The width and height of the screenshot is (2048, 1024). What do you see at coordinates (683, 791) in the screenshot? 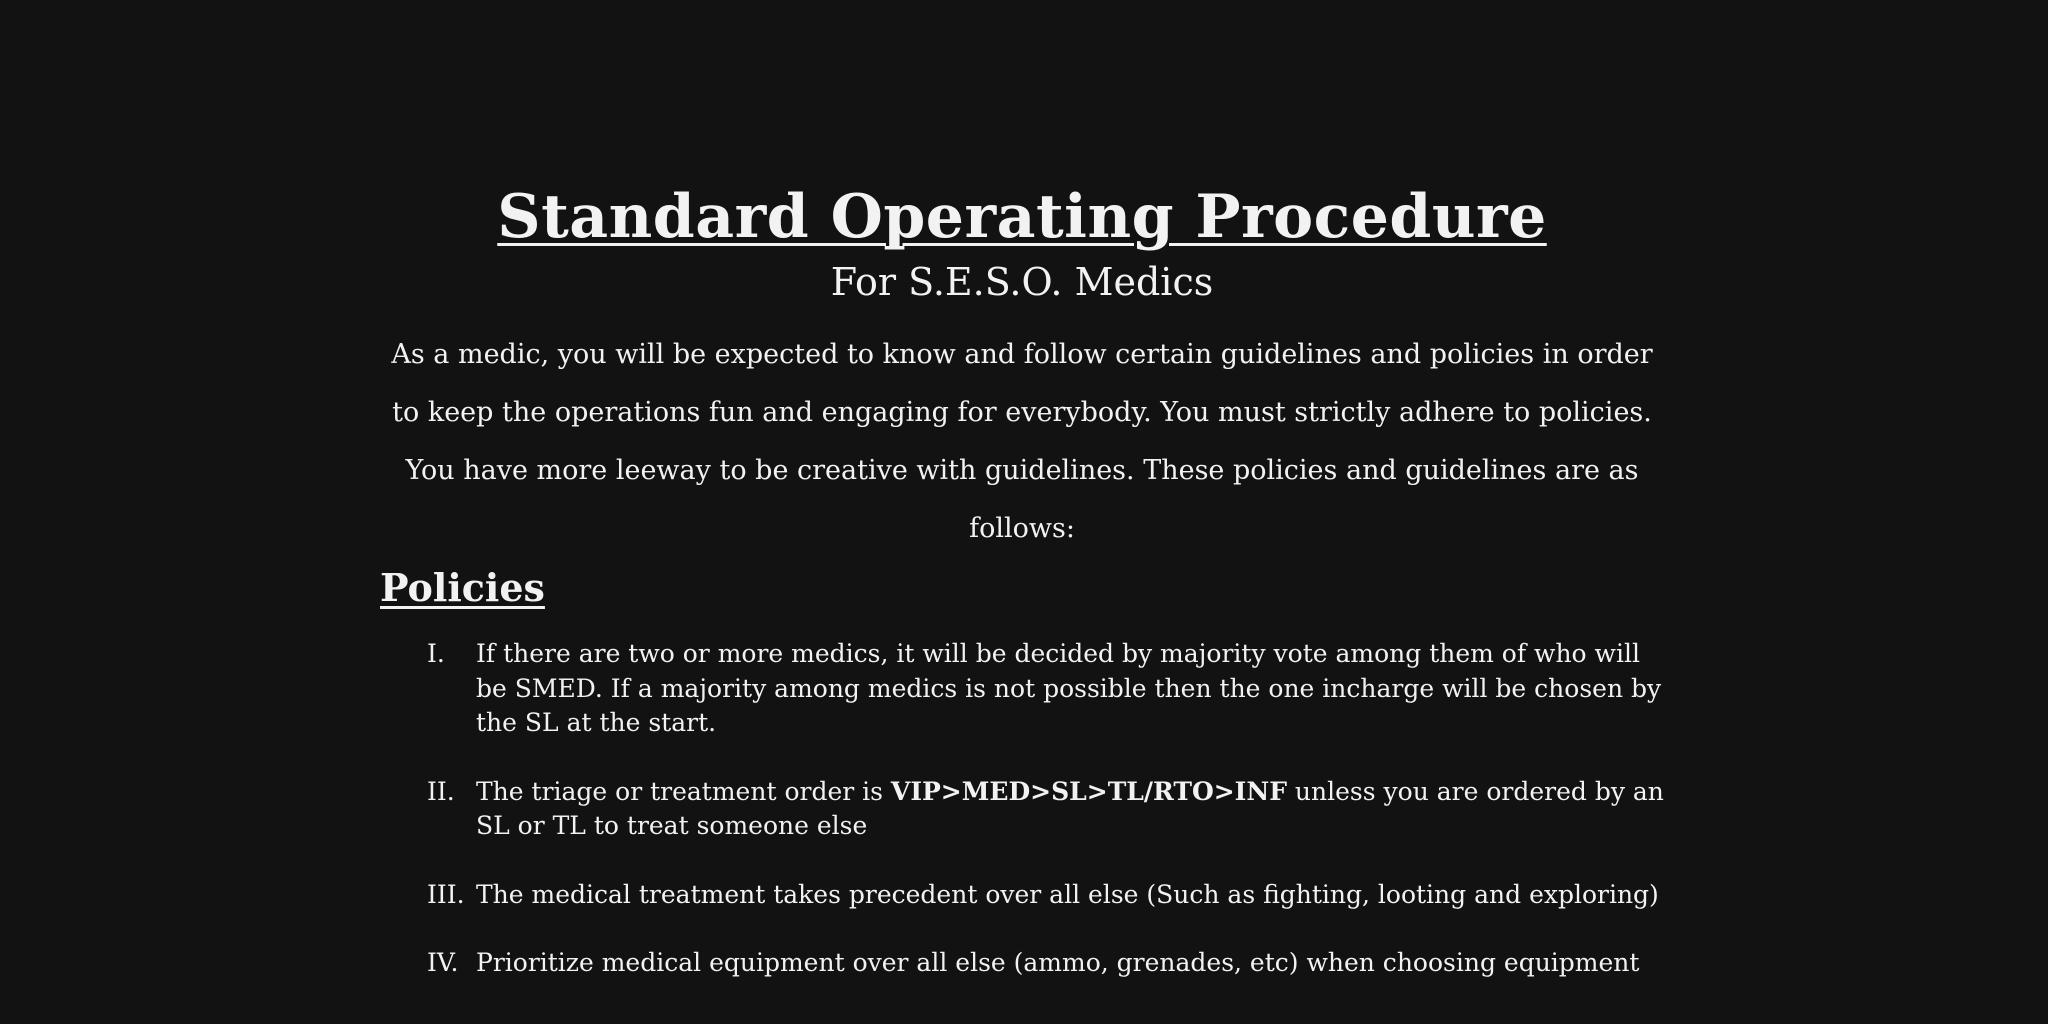
I see `policy-text-before: The triage or treatment order is` at bounding box center [683, 791].